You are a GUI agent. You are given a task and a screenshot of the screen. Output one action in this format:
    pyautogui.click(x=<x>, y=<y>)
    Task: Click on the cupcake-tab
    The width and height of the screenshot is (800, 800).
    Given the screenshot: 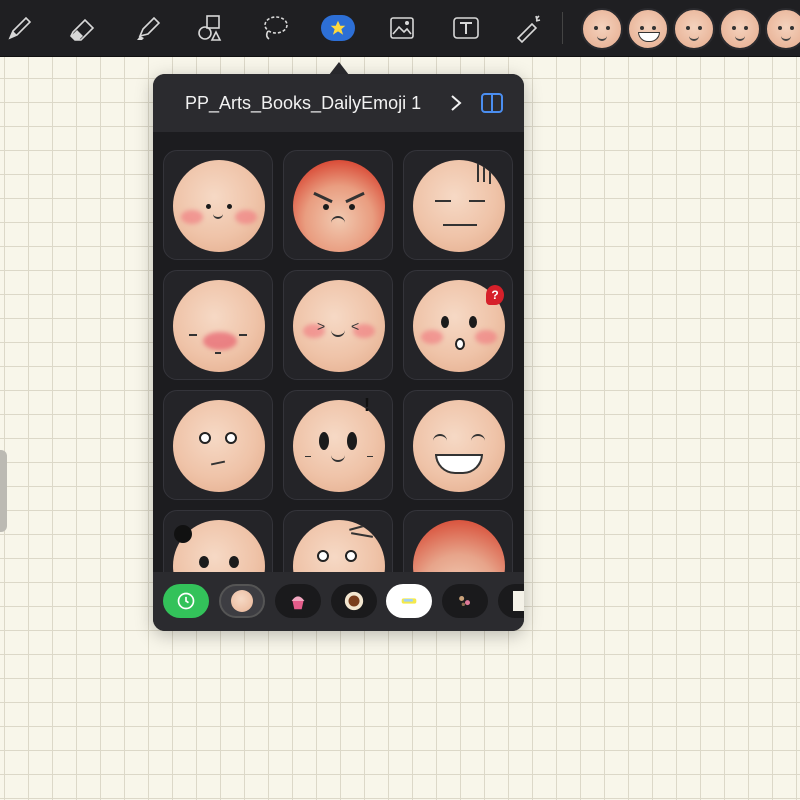 What is the action you would take?
    pyautogui.click(x=298, y=601)
    